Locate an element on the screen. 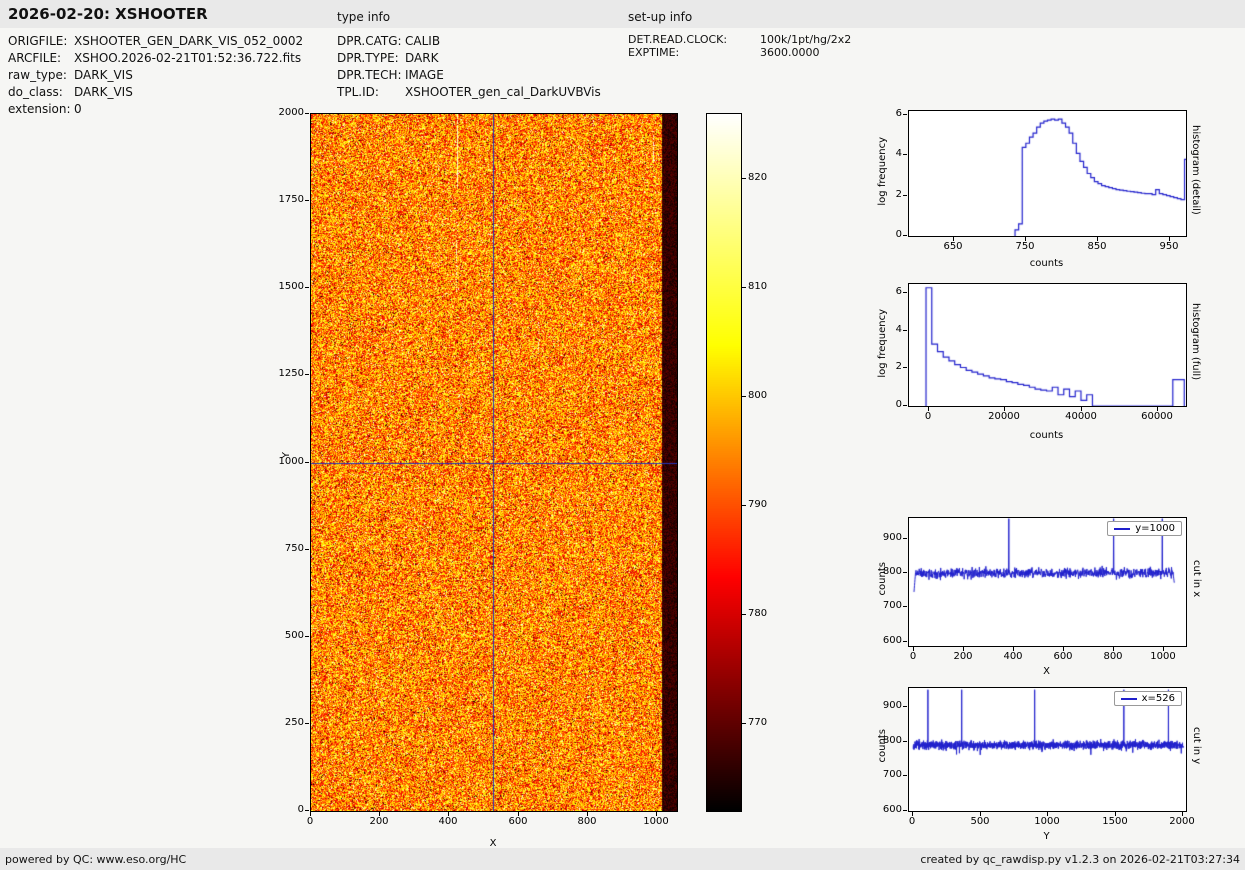 The height and width of the screenshot is (870, 1245). x-tick-label: 1000 is located at coordinates (656, 821).